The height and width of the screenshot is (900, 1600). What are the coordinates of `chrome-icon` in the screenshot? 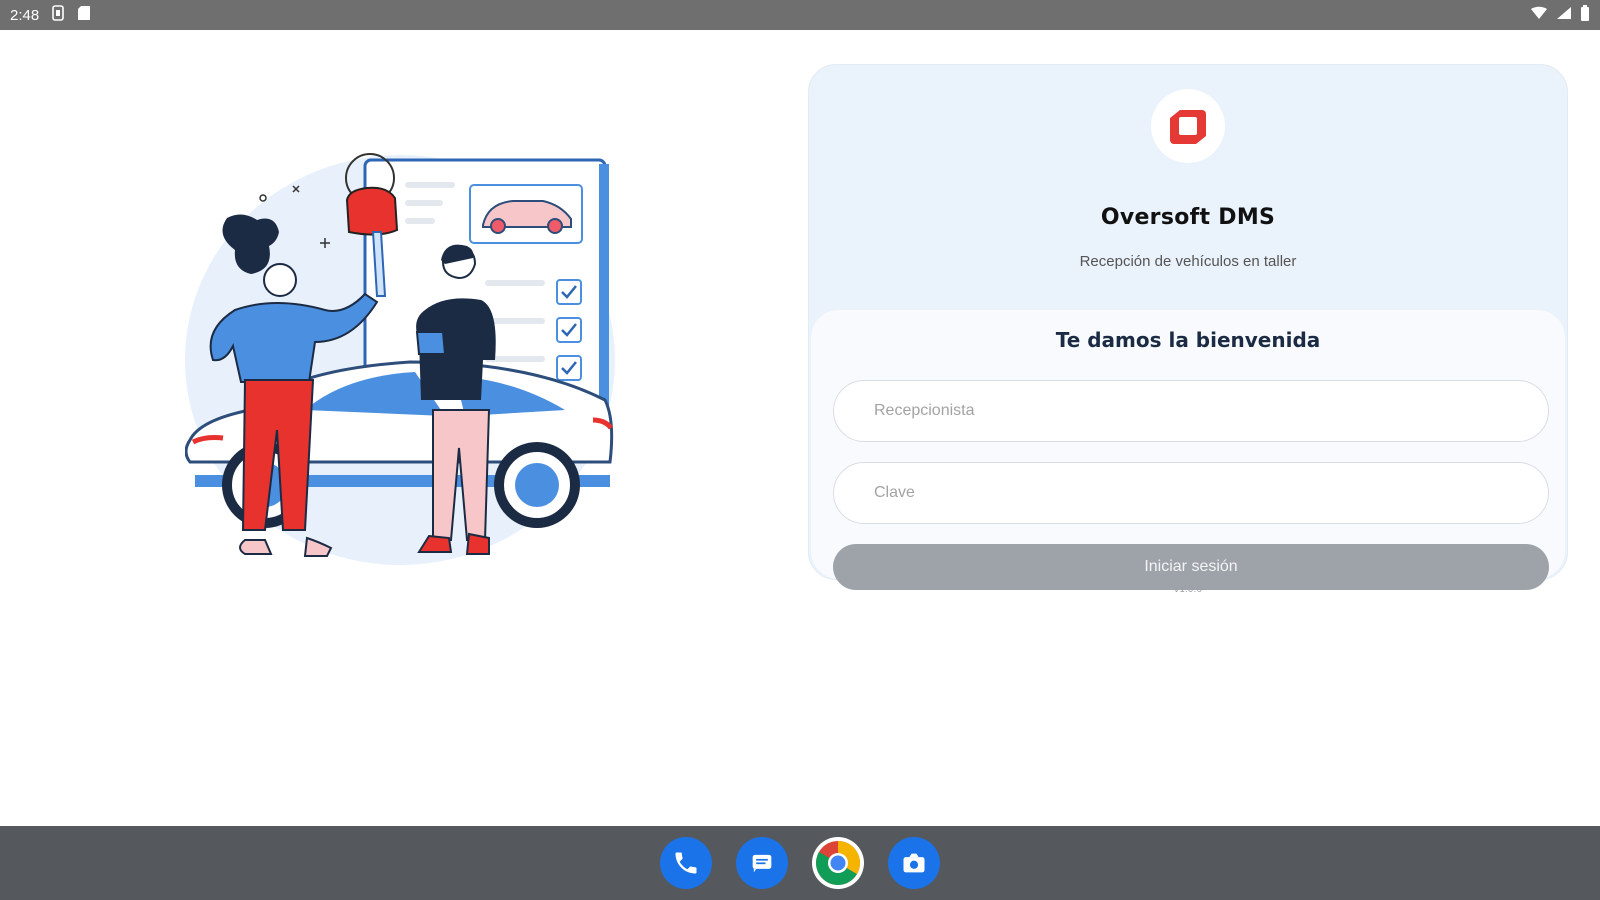 It's located at (838, 863).